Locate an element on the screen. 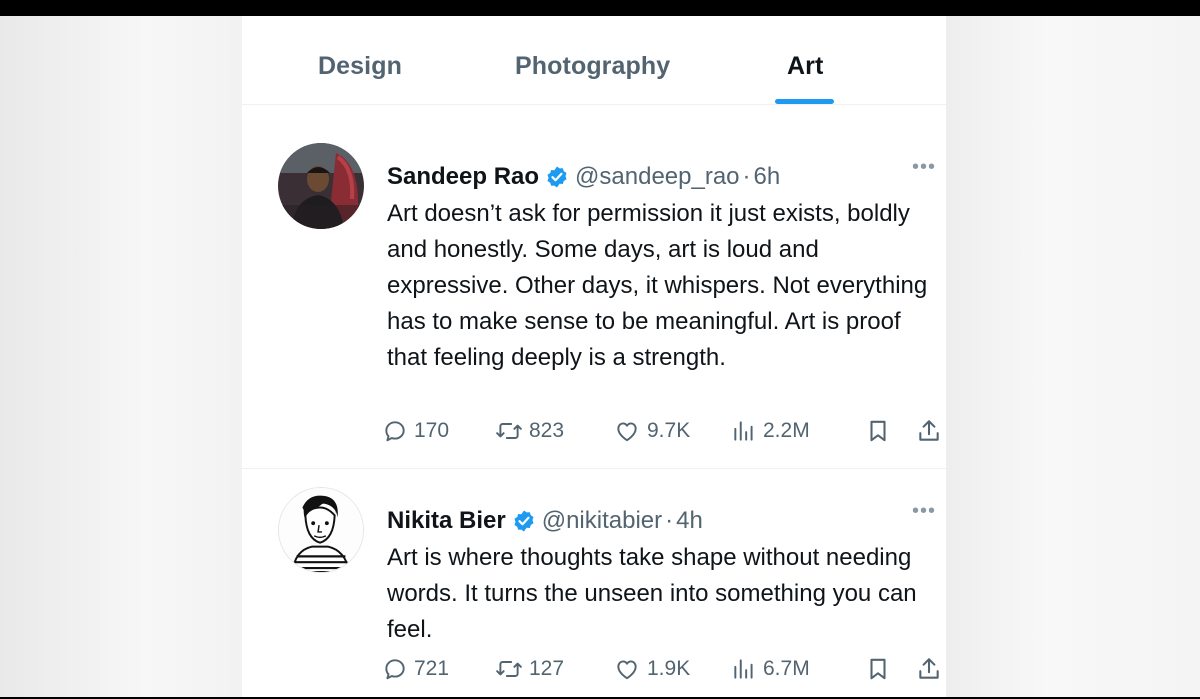  author-name: Sandeep Rao is located at coordinates (463, 177).